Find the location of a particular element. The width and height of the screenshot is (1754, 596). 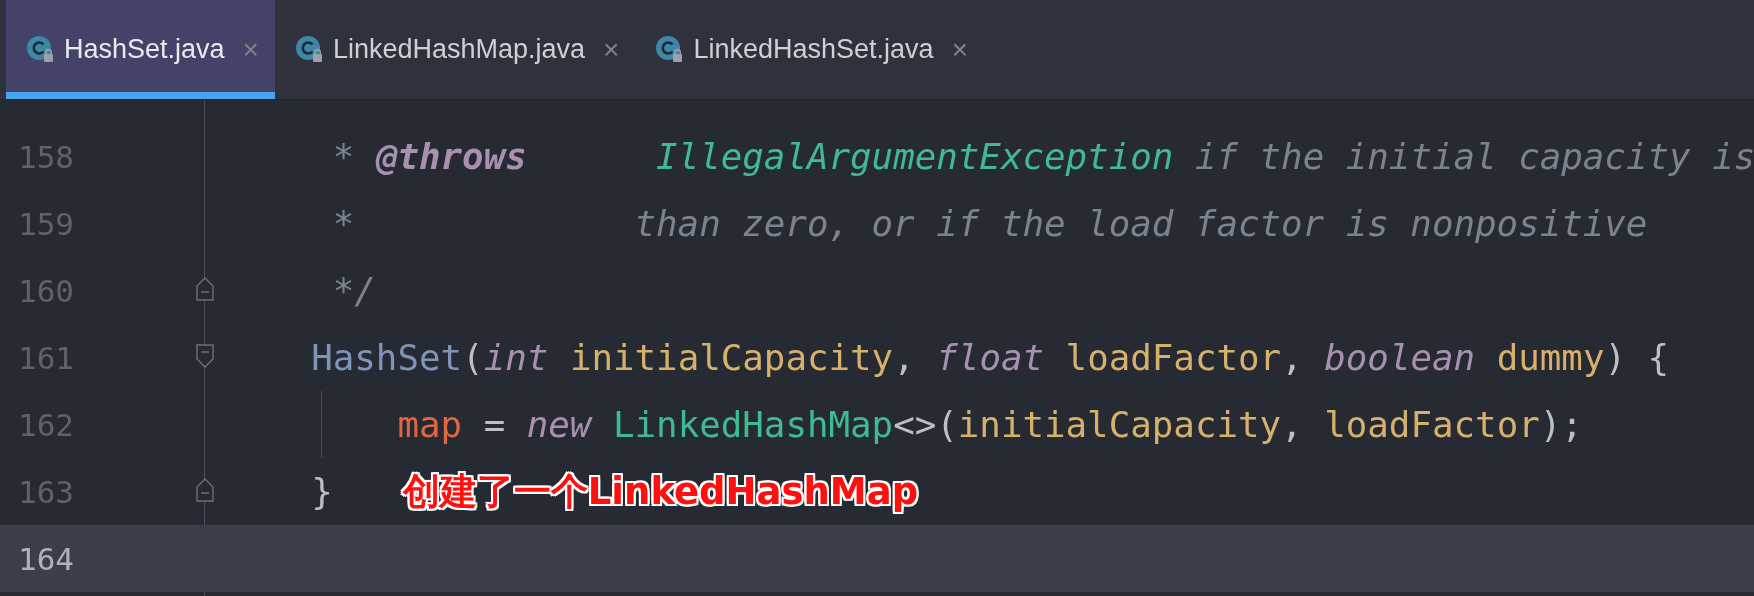

editor-tab: HashSet.java × is located at coordinates (140, 49).